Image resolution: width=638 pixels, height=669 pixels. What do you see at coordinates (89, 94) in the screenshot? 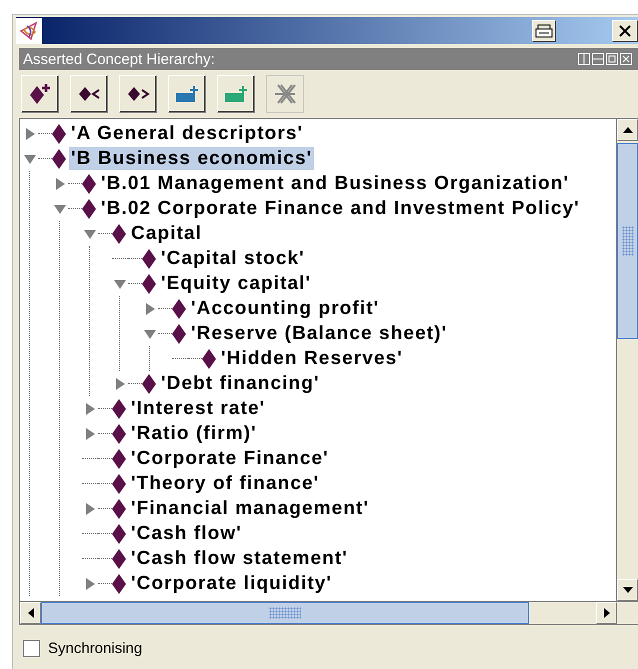
I see `move-left-button` at bounding box center [89, 94].